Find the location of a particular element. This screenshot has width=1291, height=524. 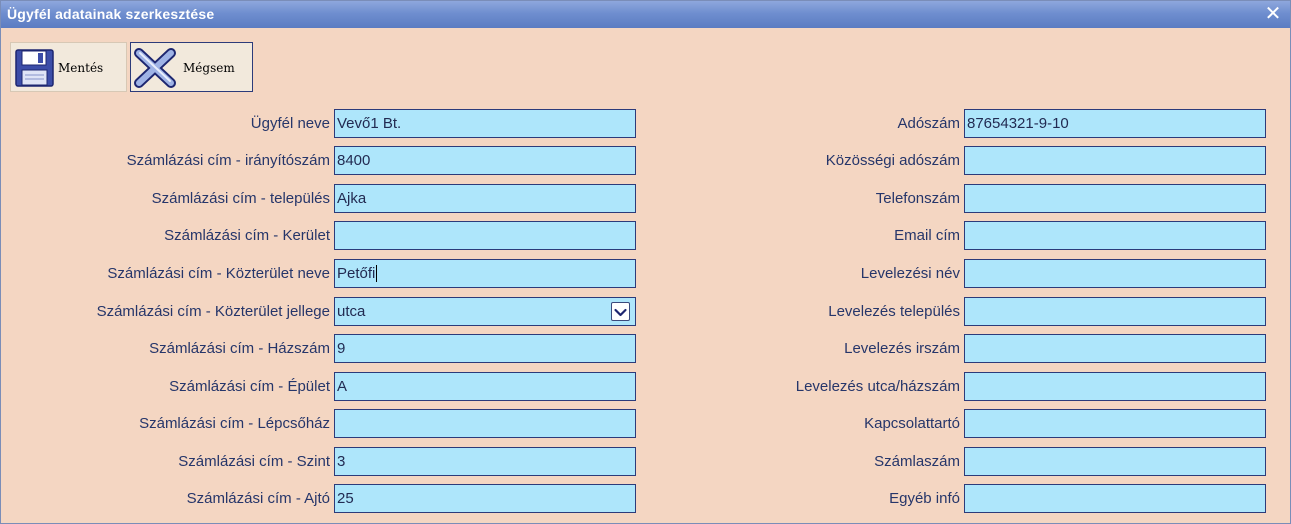

mailing-postcode-label: Levelezés irszám is located at coordinates (902, 348).